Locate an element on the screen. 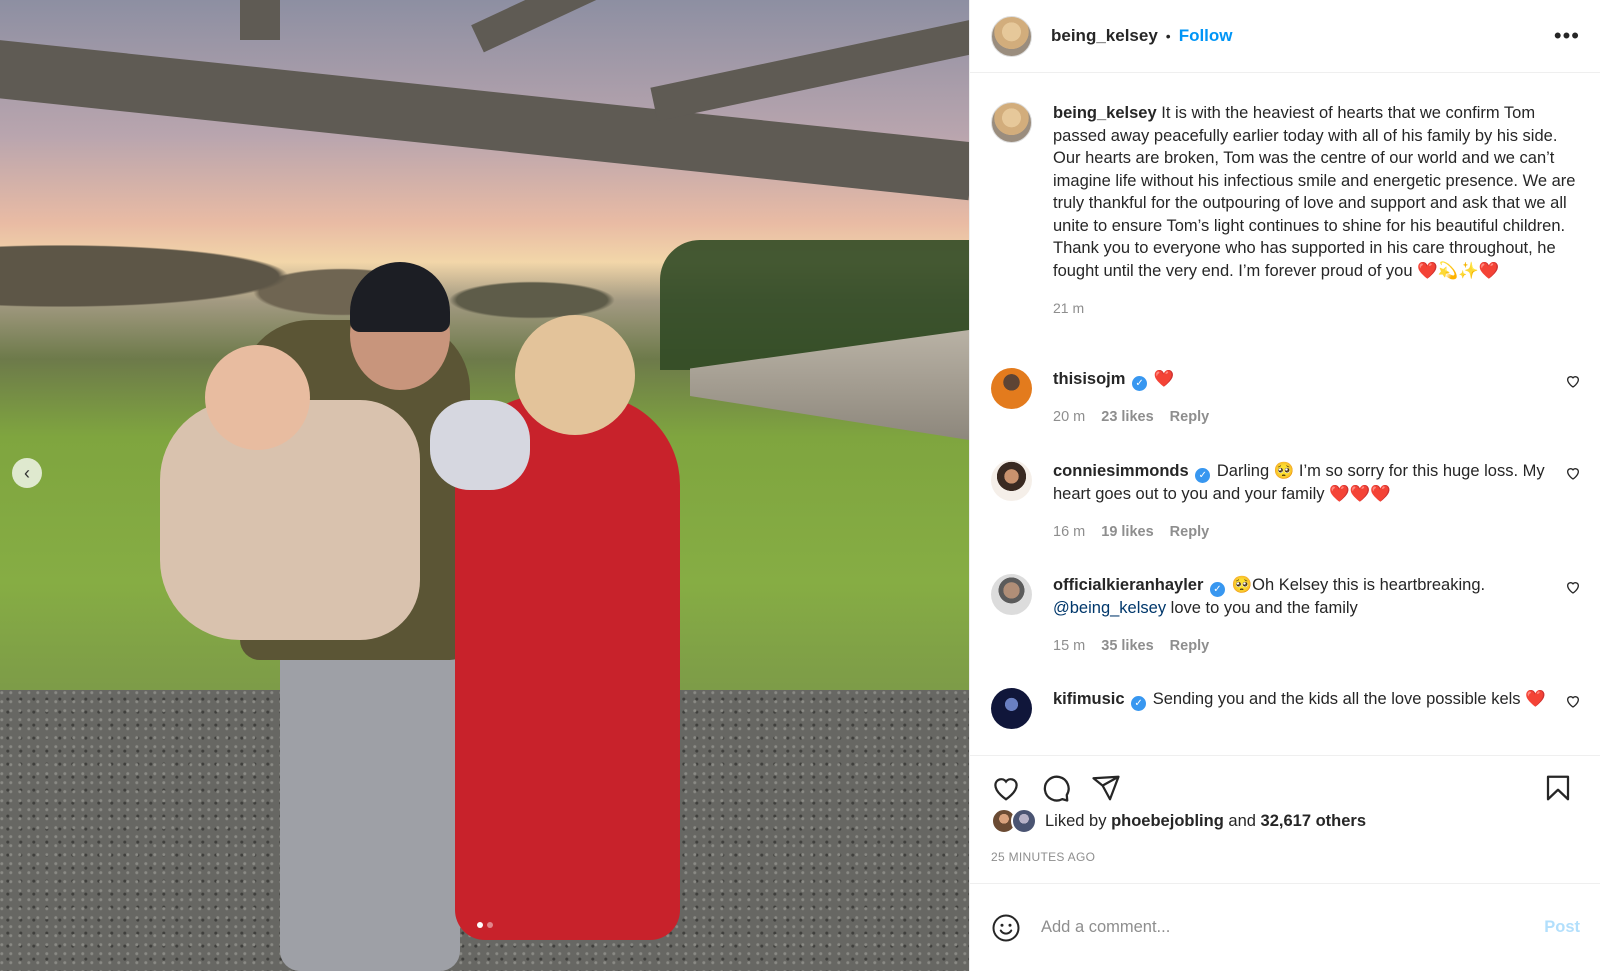 The image size is (1600, 971). comment-time: 15 m is located at coordinates (1069, 646).